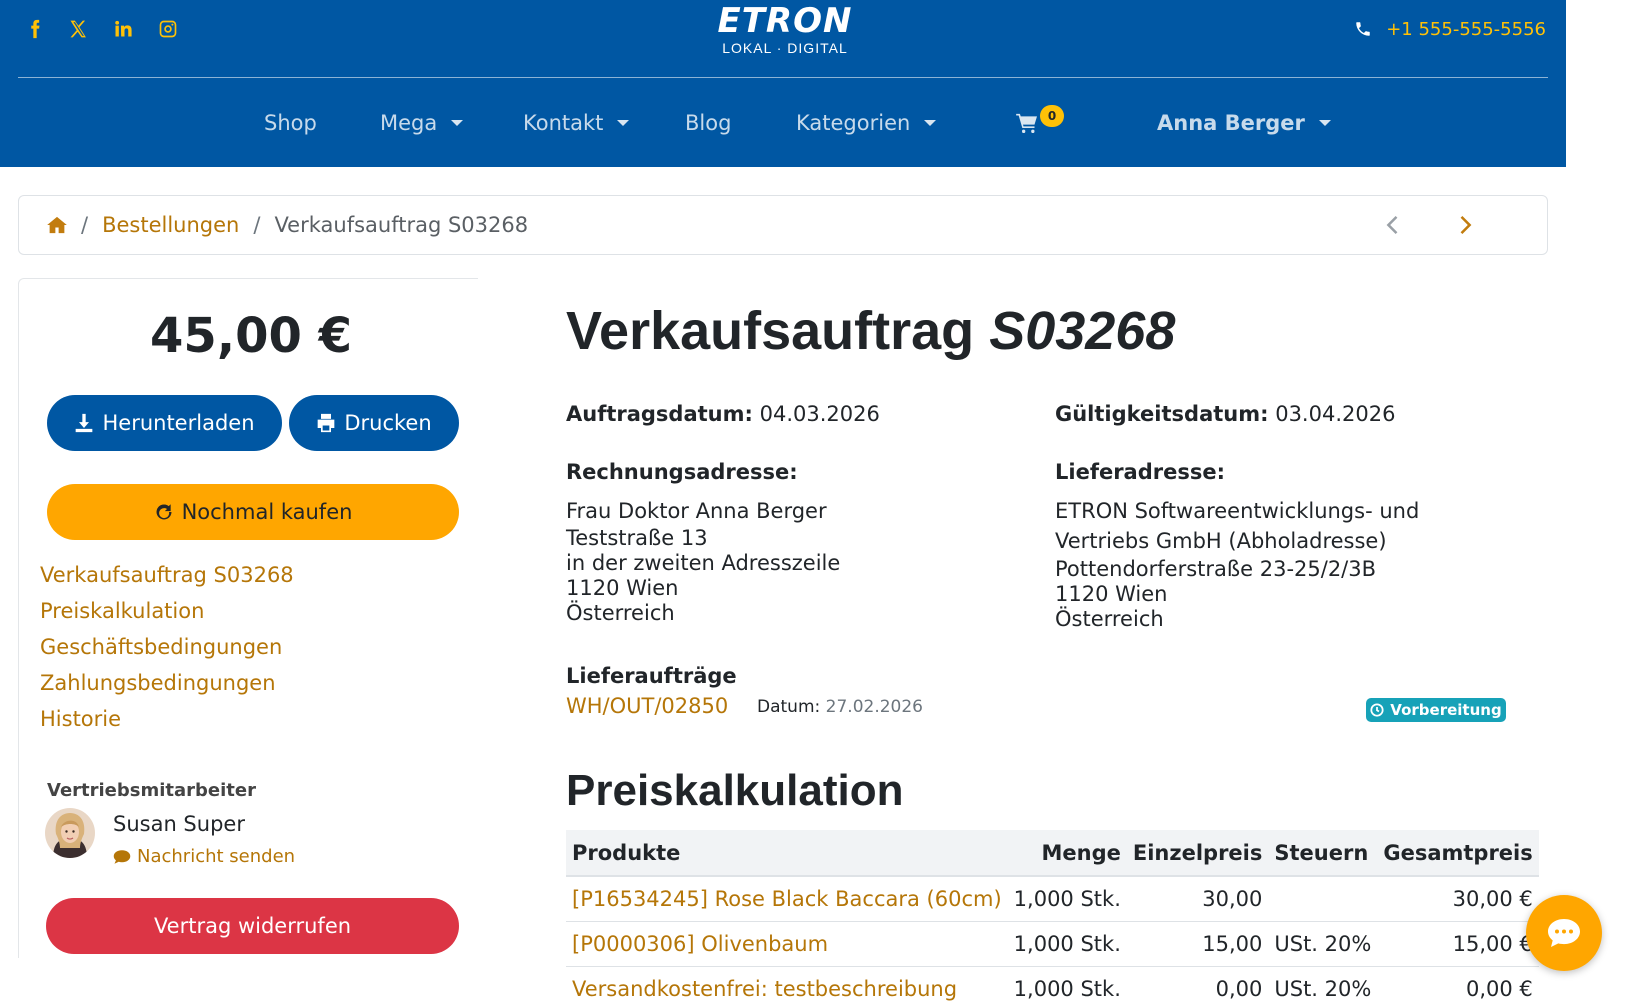 The height and width of the screenshot is (1008, 1630). I want to click on linkedin-icon, so click(123, 29).